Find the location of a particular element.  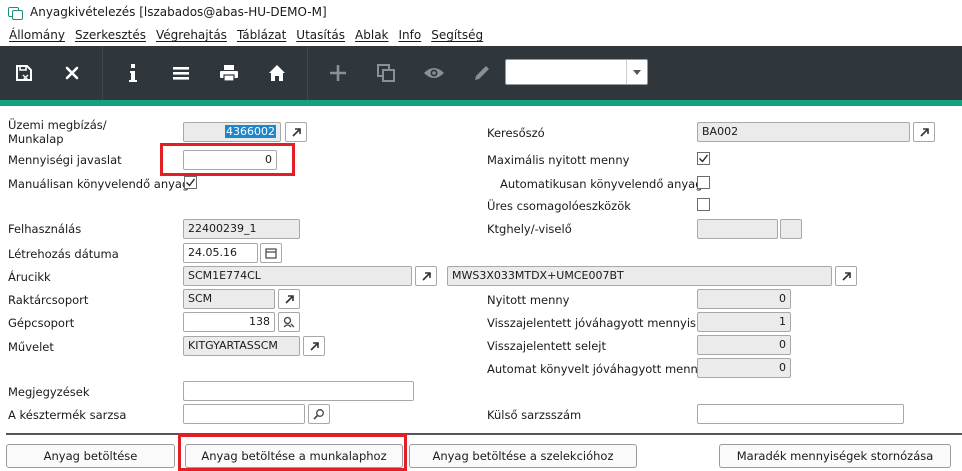

article-code-field: SCM1E774CL is located at coordinates (297, 276).